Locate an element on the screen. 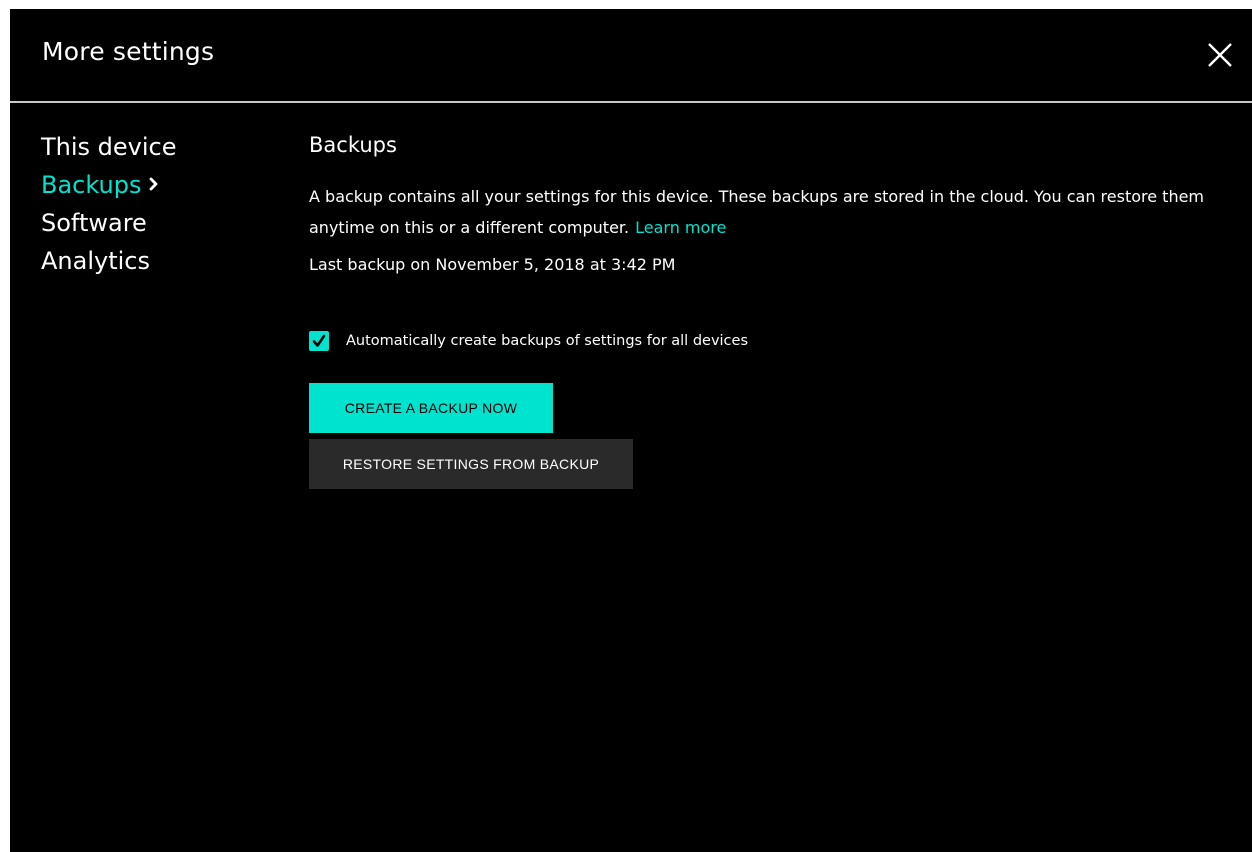 The image size is (1252, 852). nav-item-analytics: Analytics is located at coordinates (161, 261).